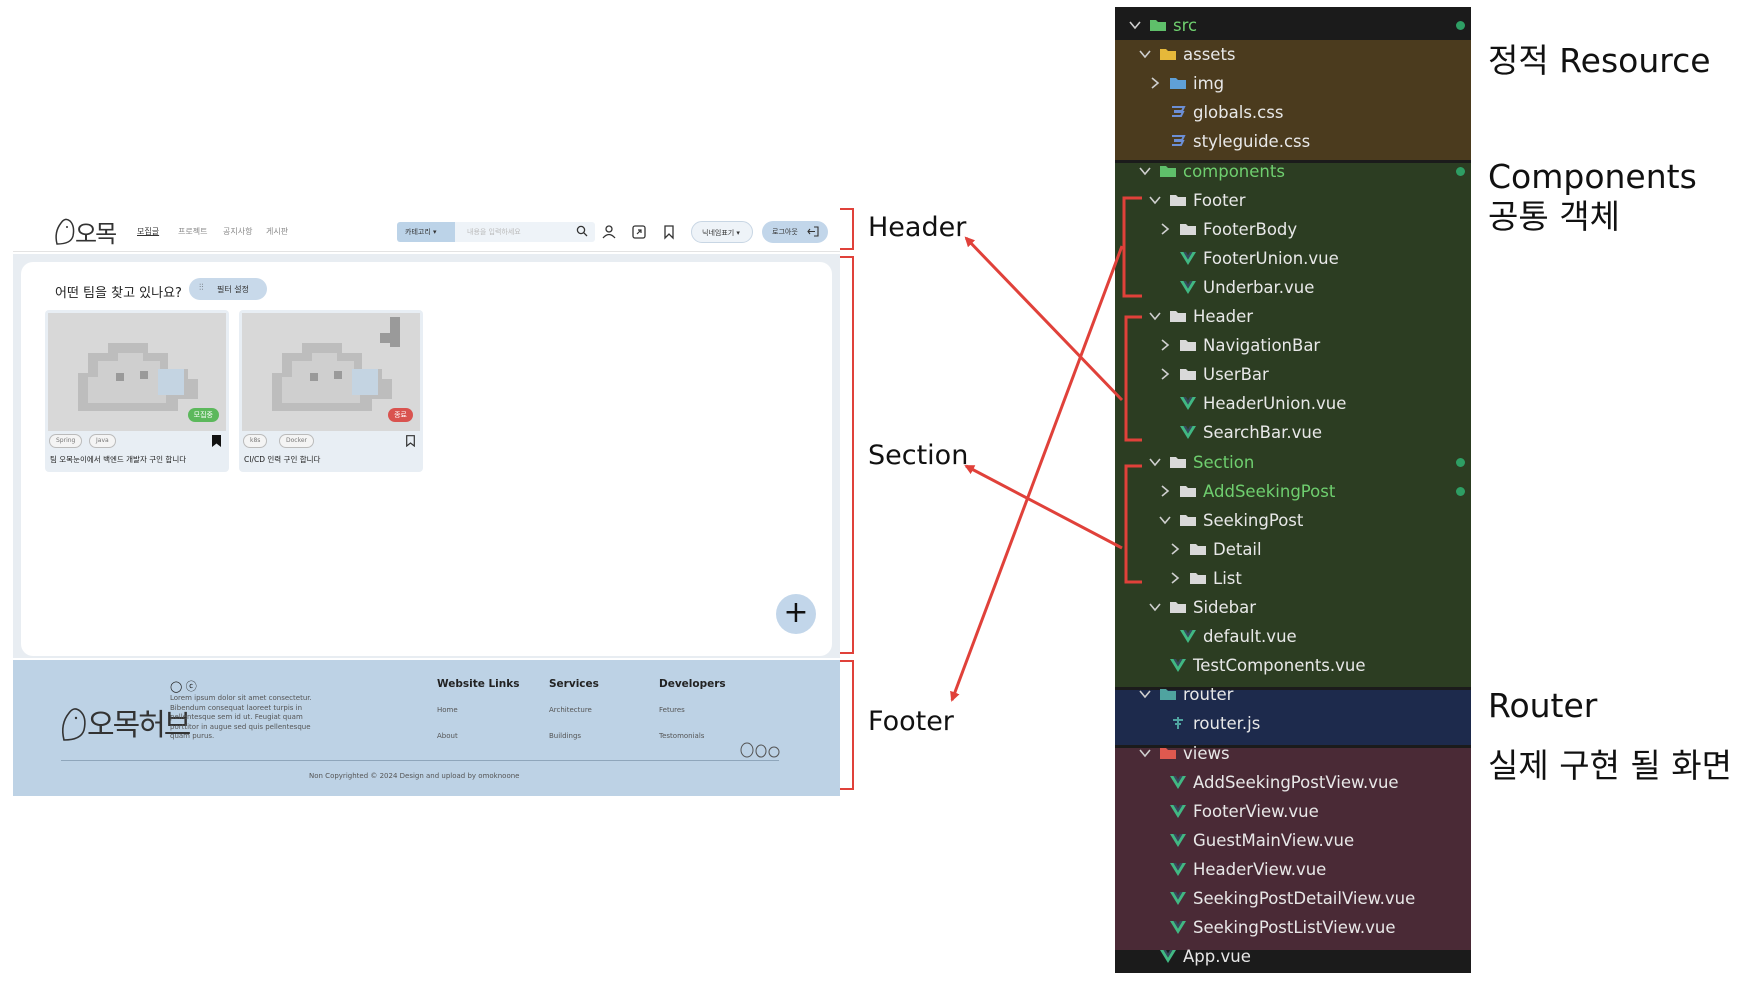 The height and width of the screenshot is (990, 1756). What do you see at coordinates (785, 232) in the screenshot?
I see `logout-label: 로그아웃` at bounding box center [785, 232].